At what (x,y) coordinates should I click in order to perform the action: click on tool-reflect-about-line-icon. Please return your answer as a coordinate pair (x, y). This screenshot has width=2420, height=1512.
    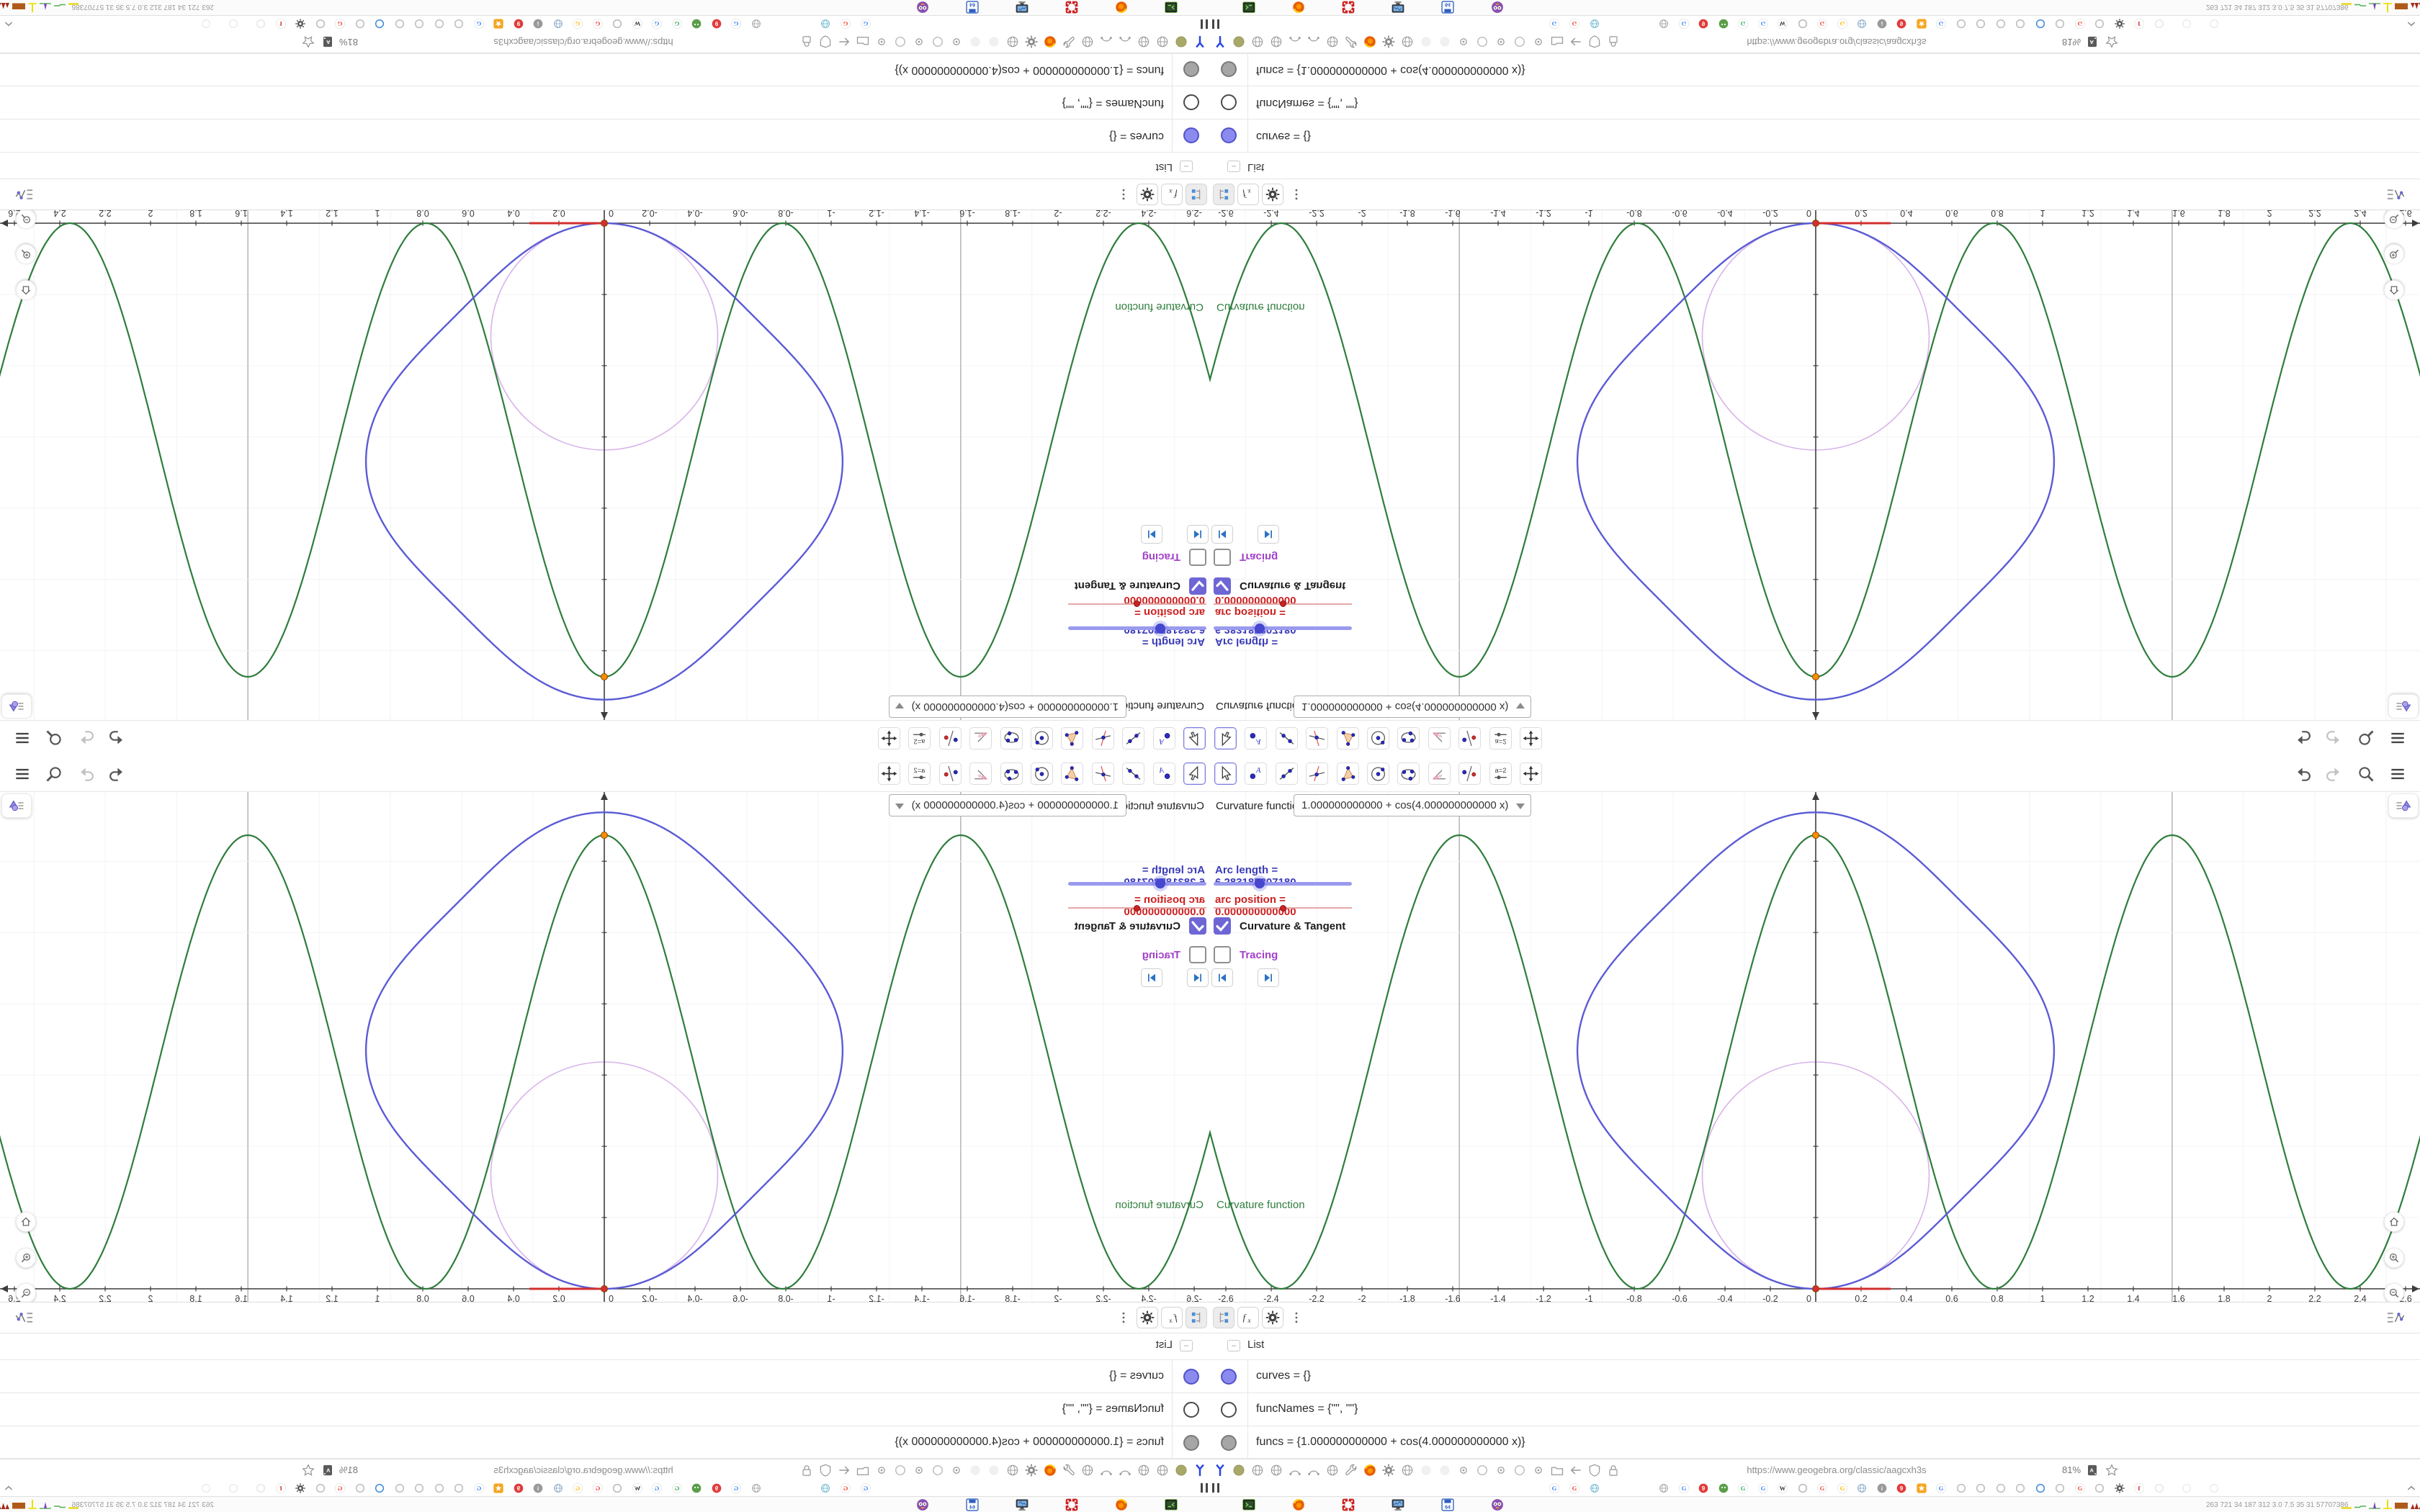
    Looking at the image, I should click on (1470, 738).